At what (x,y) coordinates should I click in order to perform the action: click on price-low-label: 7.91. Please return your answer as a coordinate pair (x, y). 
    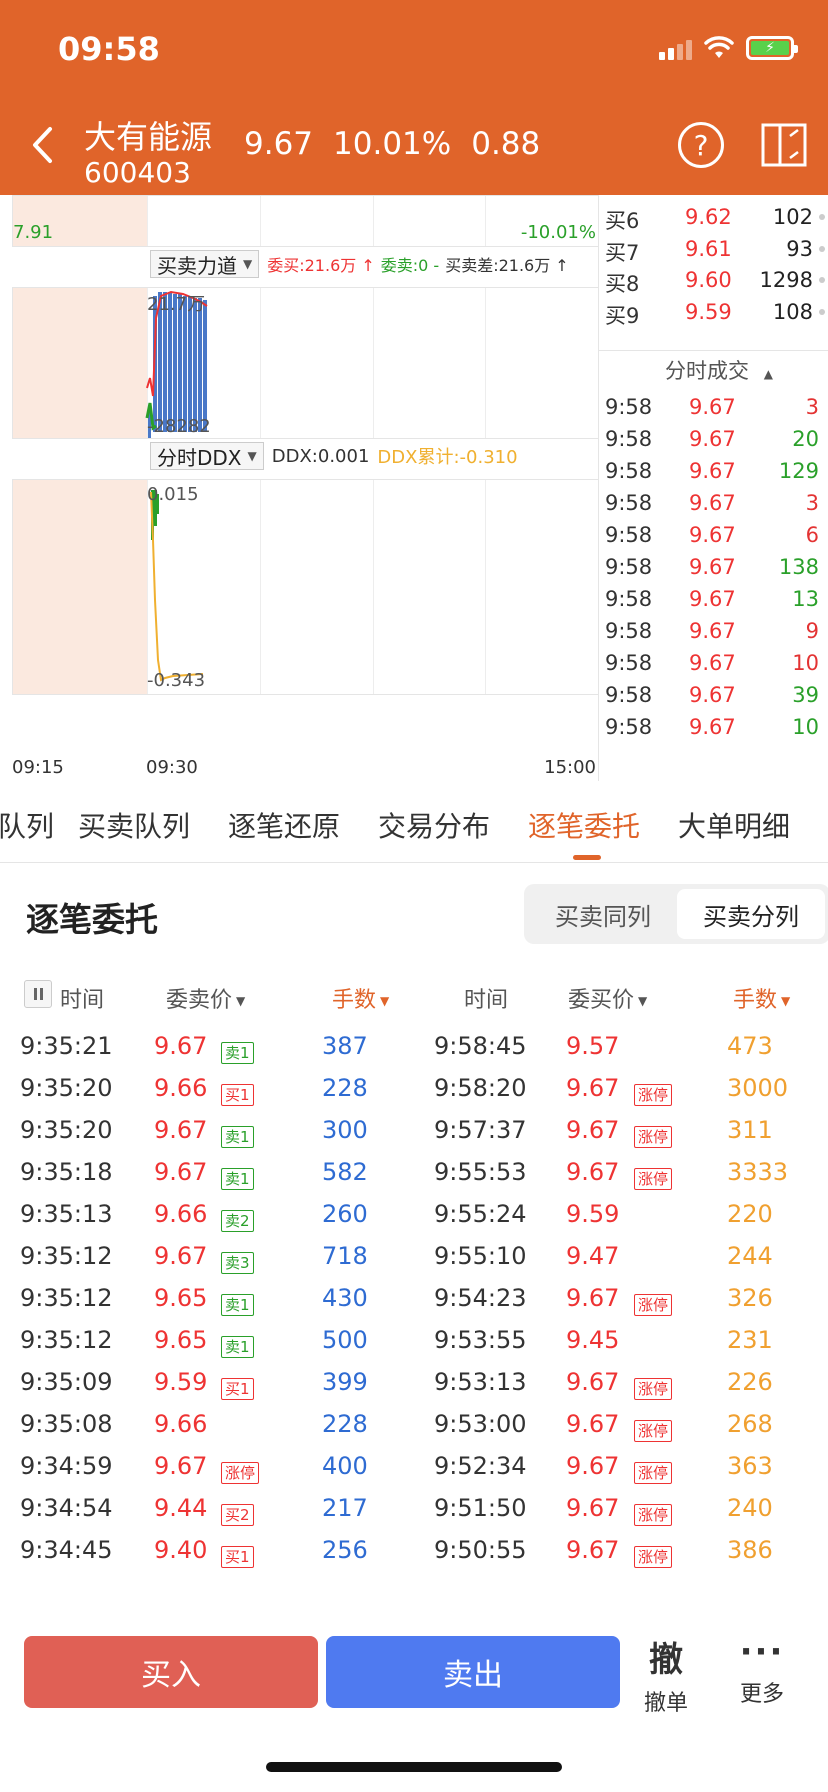
    Looking at the image, I should click on (33, 232).